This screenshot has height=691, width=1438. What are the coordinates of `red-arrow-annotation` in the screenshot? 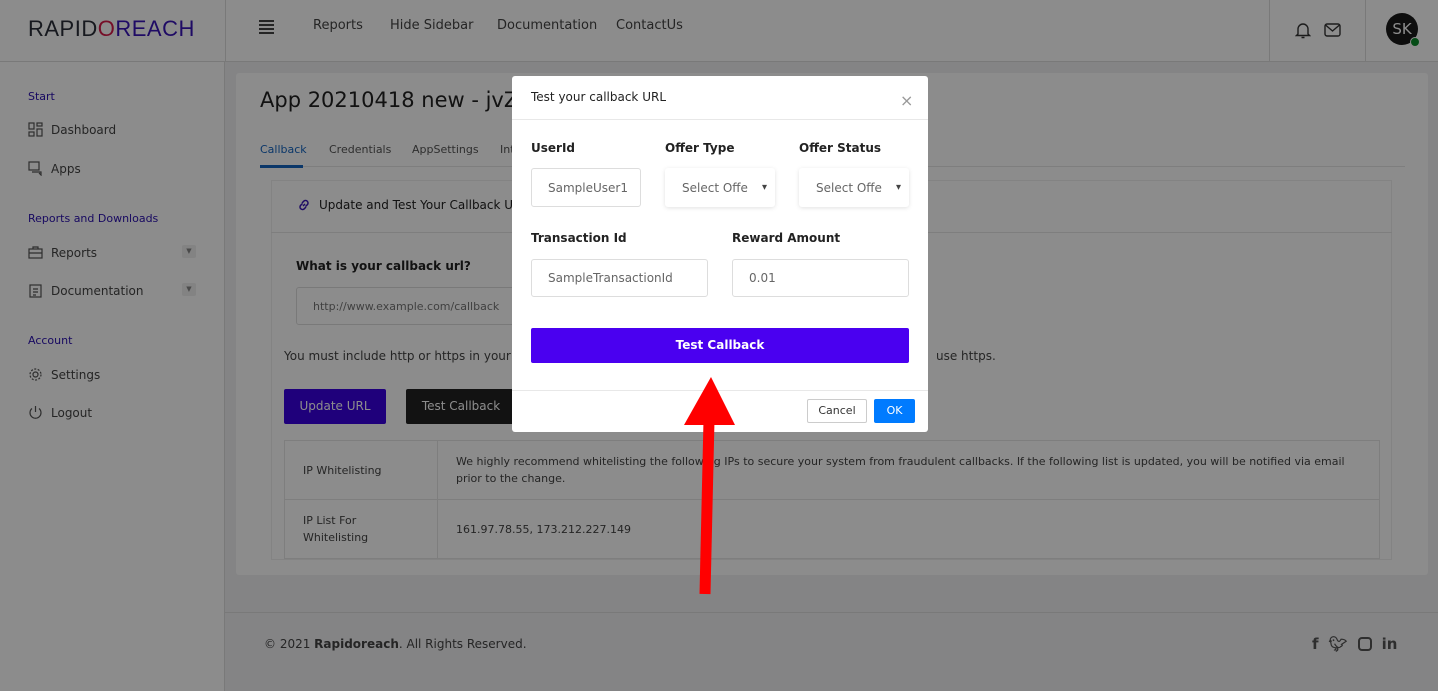 It's located at (709, 486).